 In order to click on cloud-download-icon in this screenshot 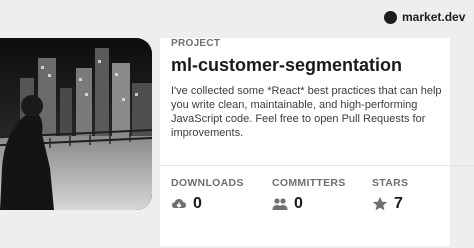, I will do `click(179, 204)`.